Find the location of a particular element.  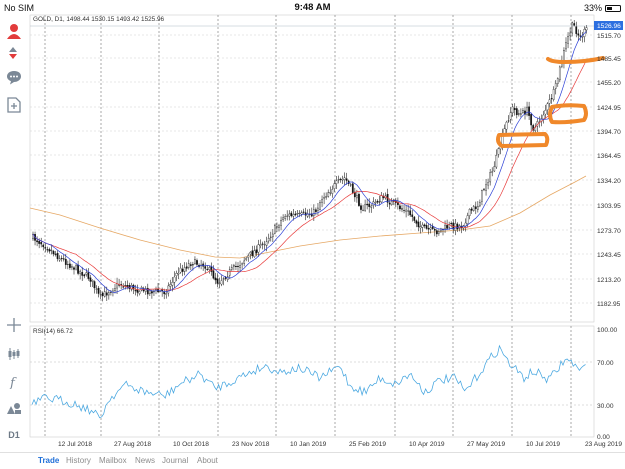

date-tick: 10 Jul 2019 is located at coordinates (543, 444).